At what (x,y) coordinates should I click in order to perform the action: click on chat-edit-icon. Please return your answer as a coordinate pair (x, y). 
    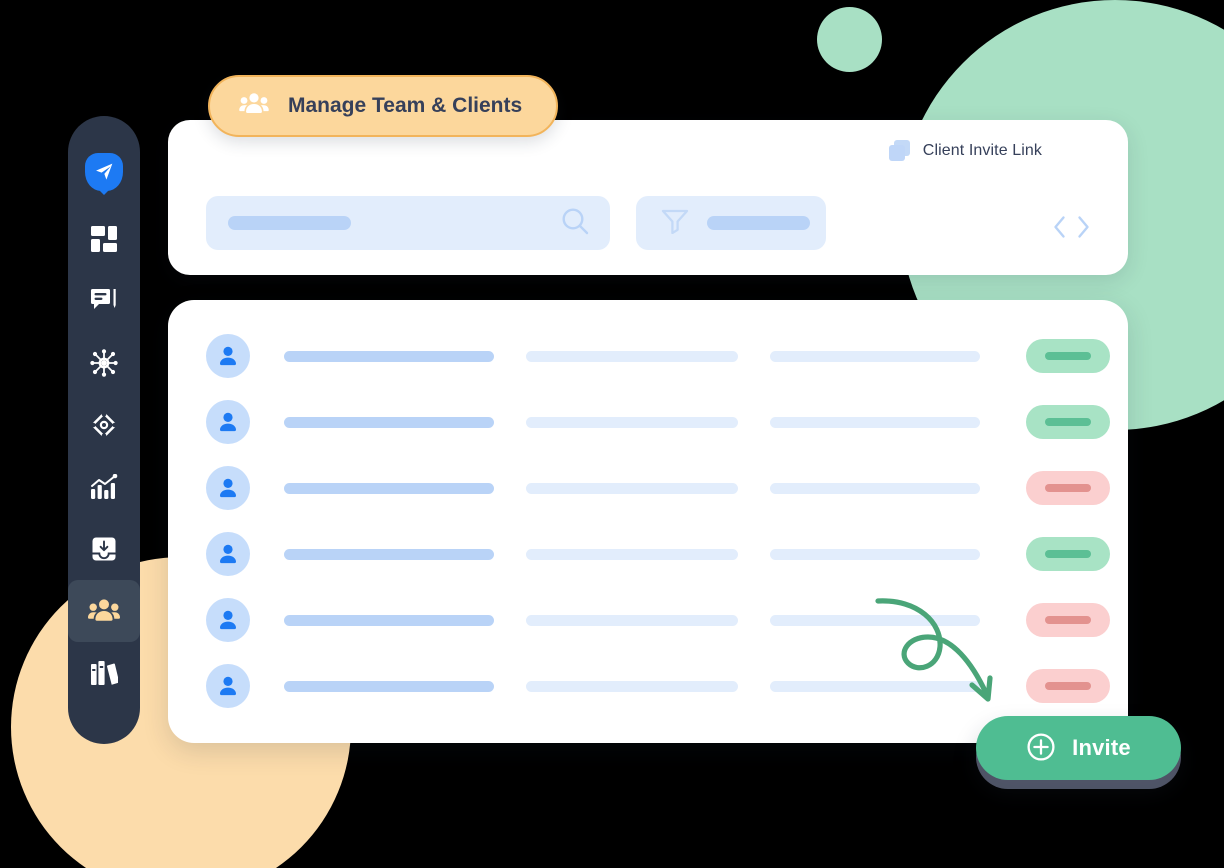
    Looking at the image, I should click on (104, 301).